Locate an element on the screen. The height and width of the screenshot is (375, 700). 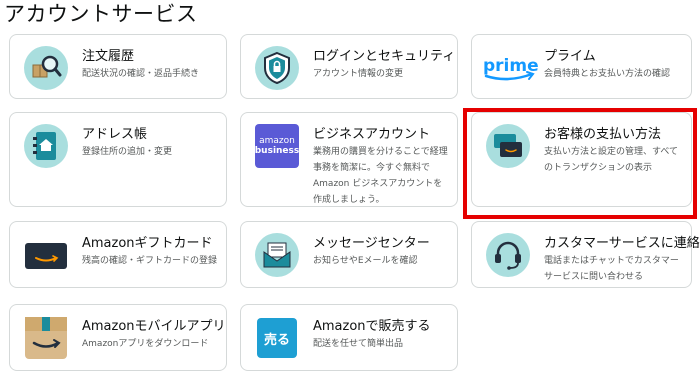
card-title: プライム is located at coordinates (570, 56).